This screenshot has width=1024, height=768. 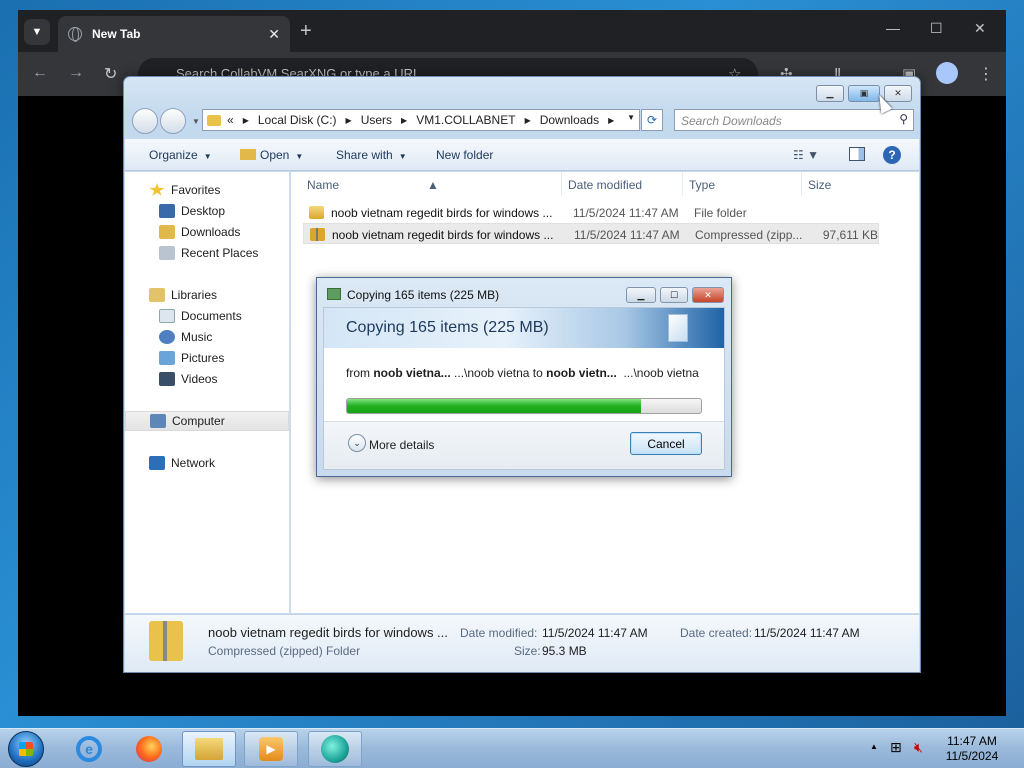 I want to click on change-view-icon: ☷ ▼, so click(x=806, y=155).